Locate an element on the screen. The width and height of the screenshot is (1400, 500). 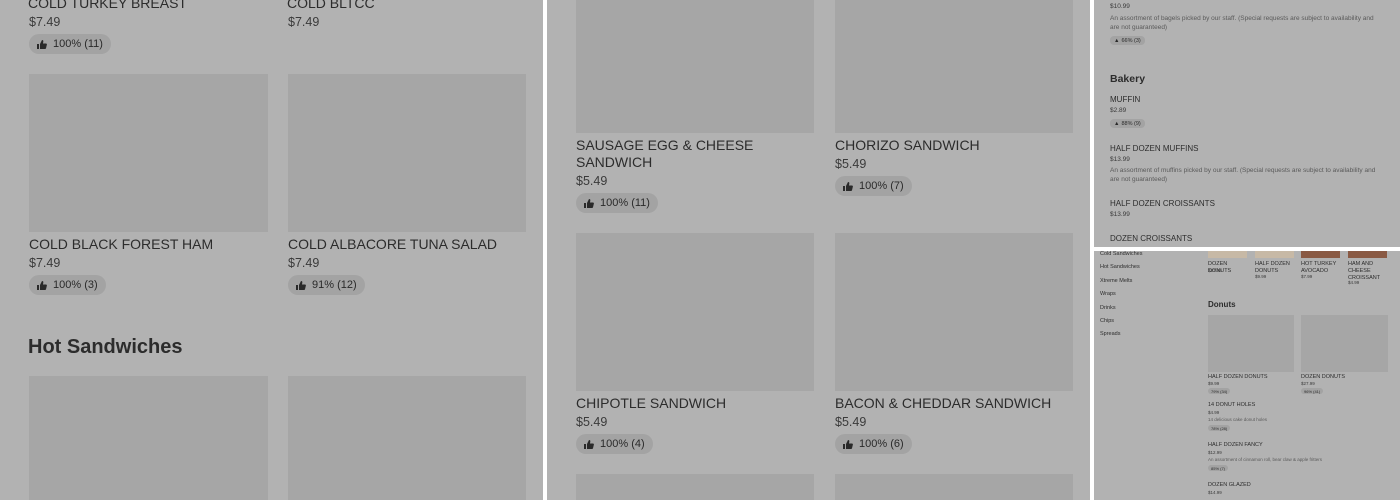
rating-text: 100% (4) is located at coordinates (622, 444).